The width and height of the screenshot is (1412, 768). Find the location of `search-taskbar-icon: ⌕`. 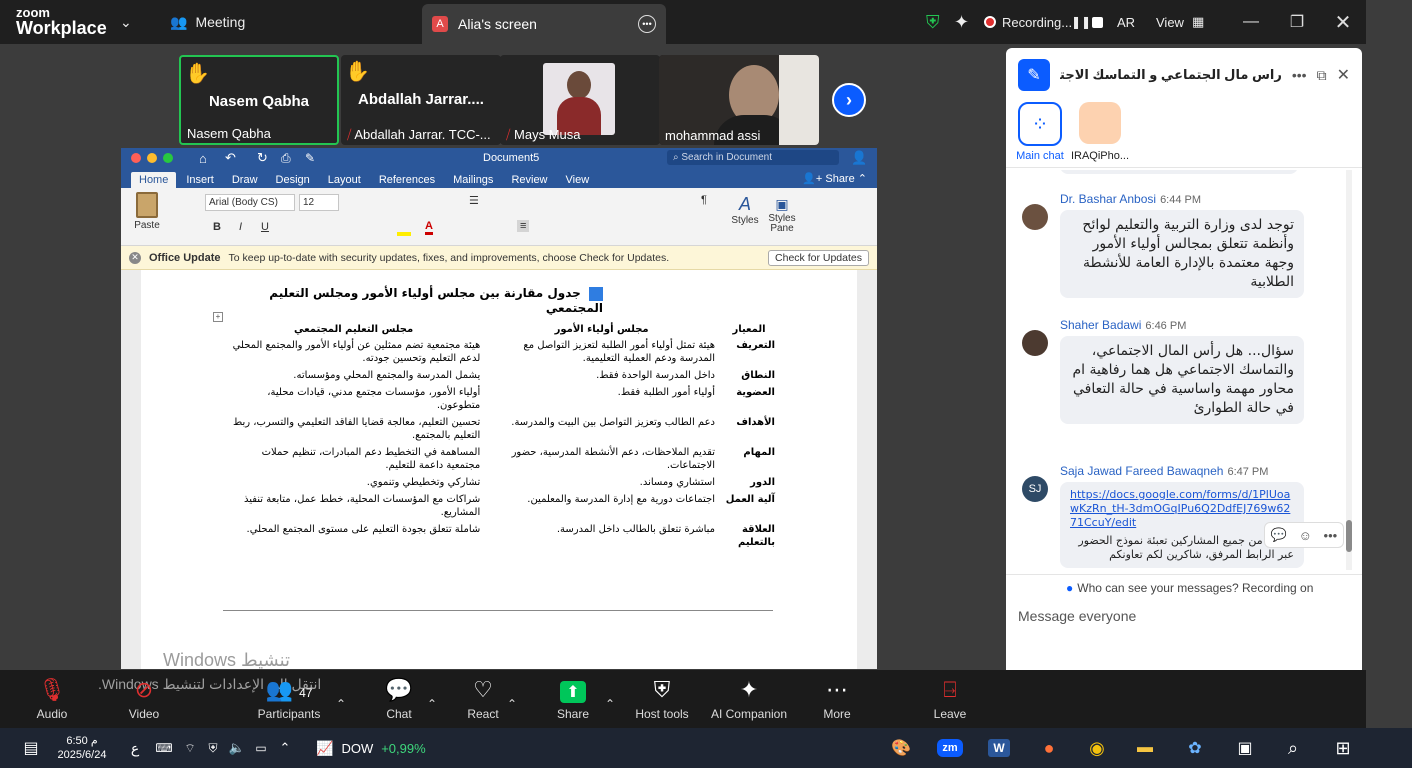

search-taskbar-icon: ⌕ is located at coordinates (1293, 748).